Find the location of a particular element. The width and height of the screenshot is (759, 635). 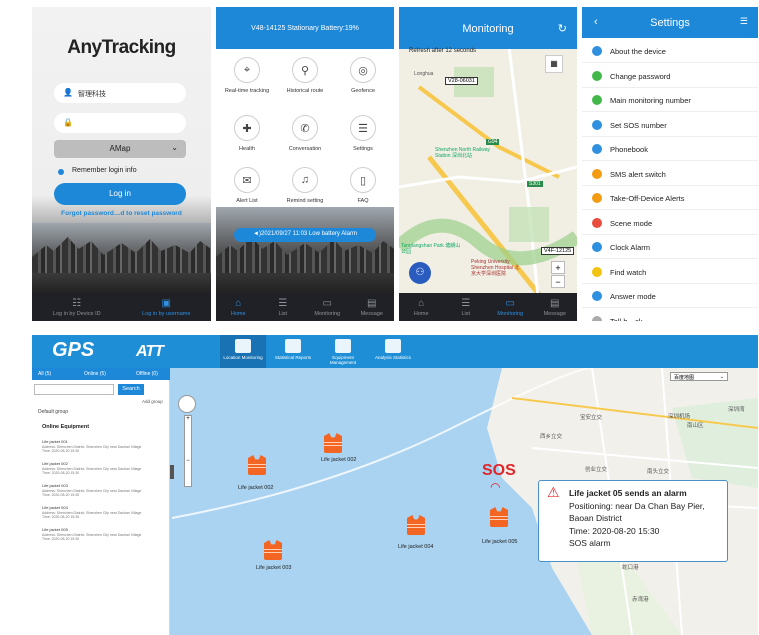

add-group-button: Add group is located at coordinates (152, 401).